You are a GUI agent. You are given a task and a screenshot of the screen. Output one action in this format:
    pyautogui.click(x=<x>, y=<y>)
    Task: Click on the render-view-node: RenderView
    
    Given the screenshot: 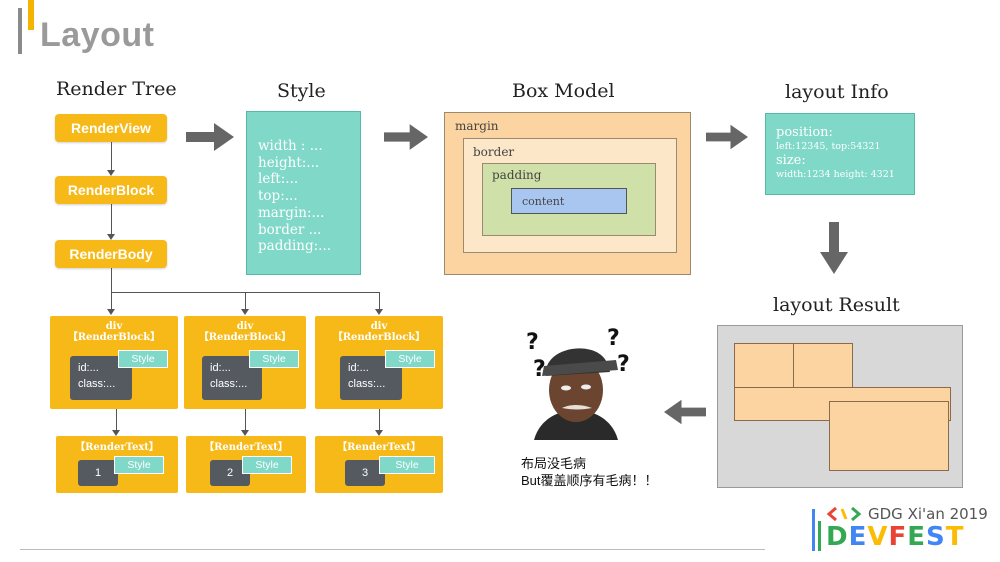 What is the action you would take?
    pyautogui.click(x=111, y=128)
    